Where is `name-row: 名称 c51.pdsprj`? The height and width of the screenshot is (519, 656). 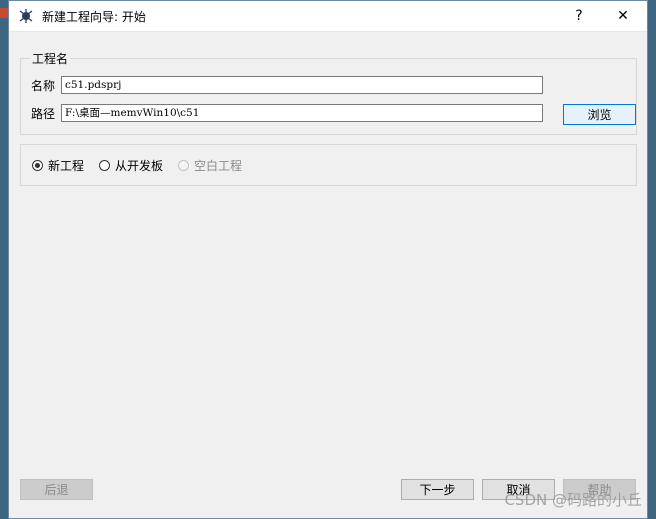
name-row: 名称 c51.pdsprj is located at coordinates (287, 85).